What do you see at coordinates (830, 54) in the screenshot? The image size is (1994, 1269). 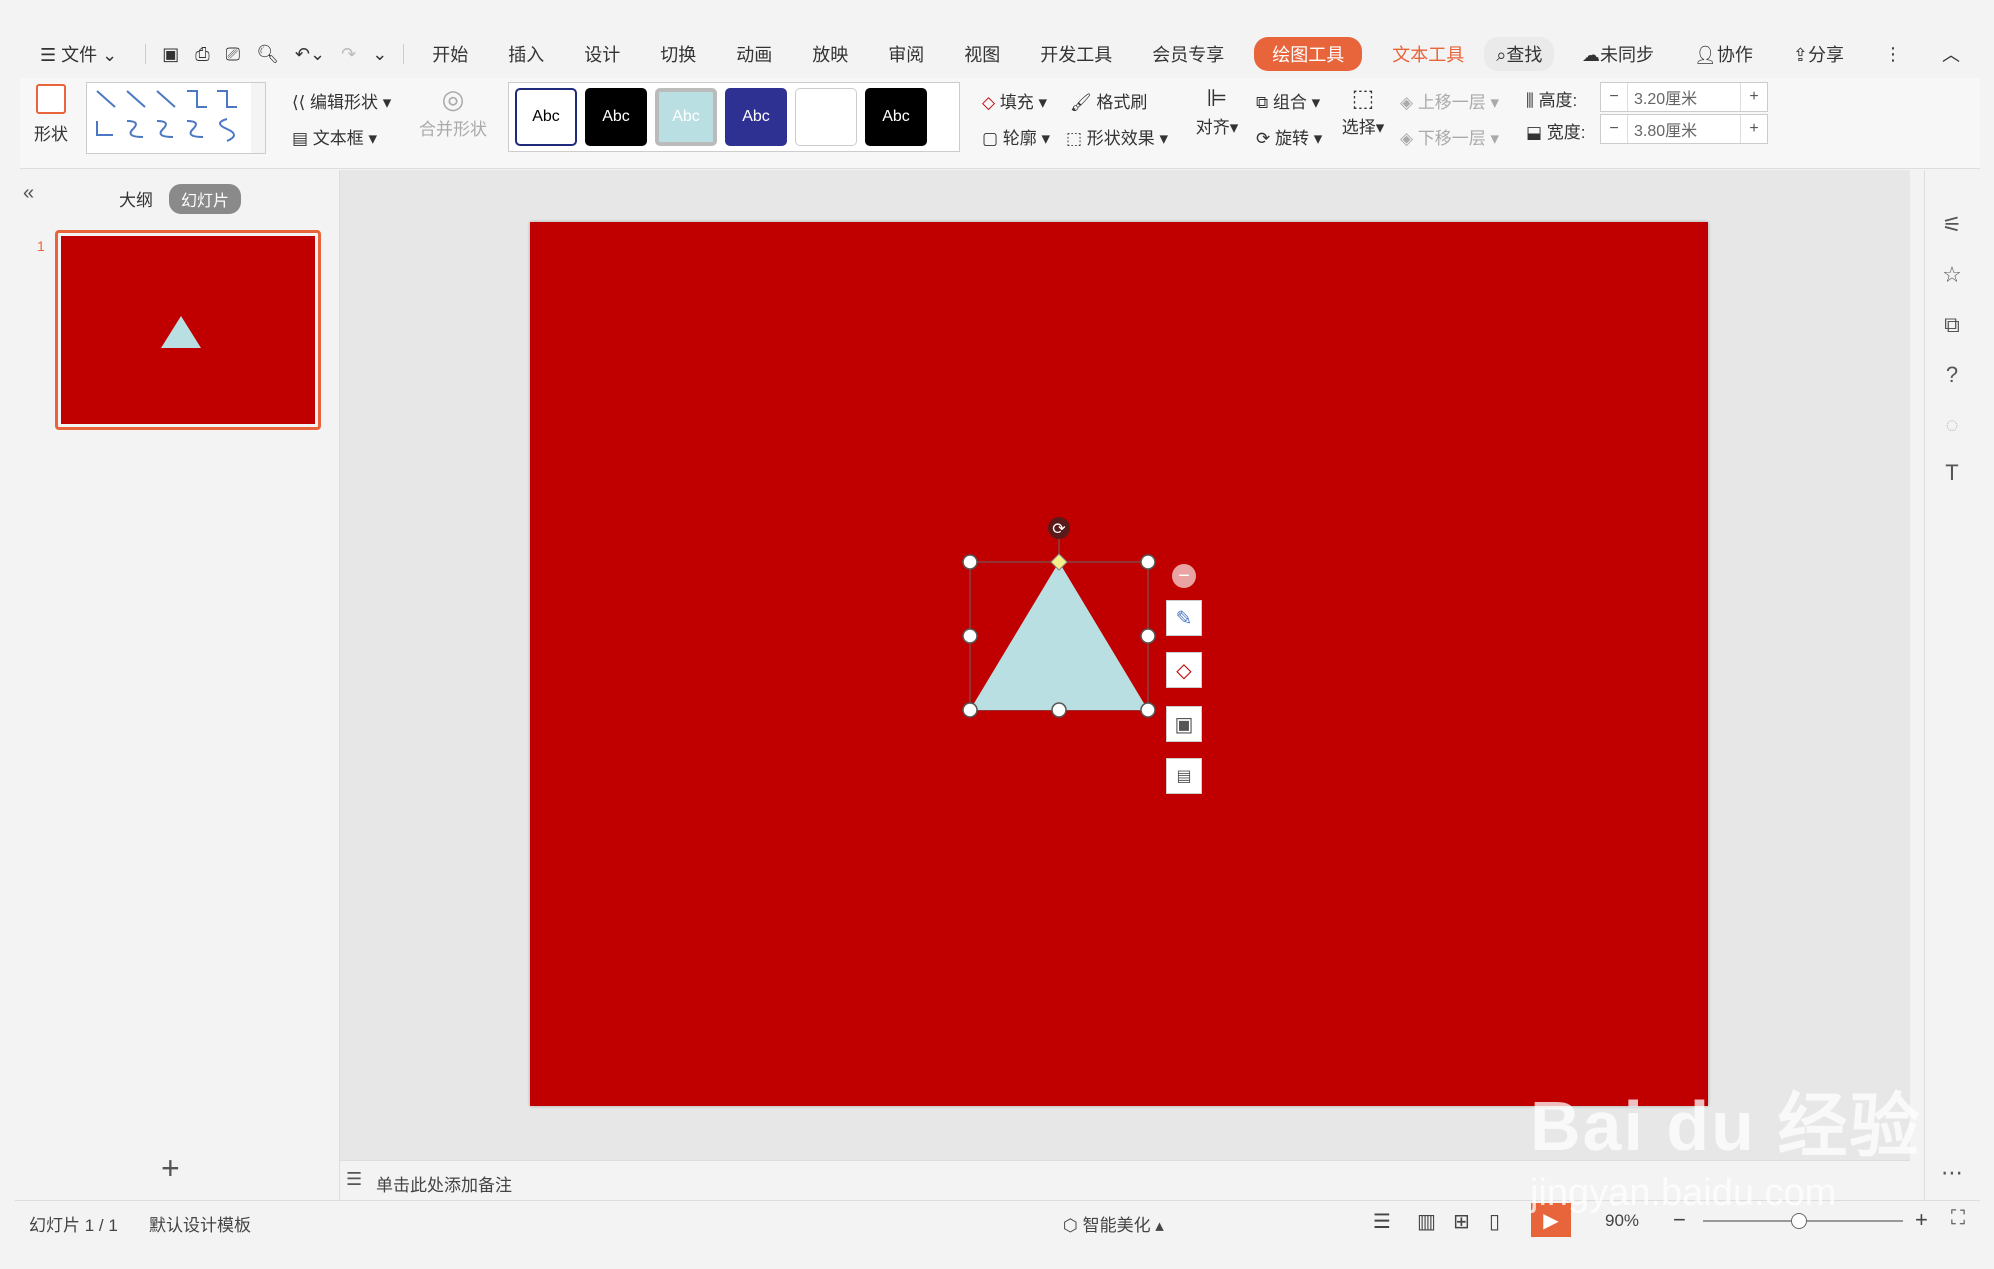 I see `tab-slideshow: 放映` at bounding box center [830, 54].